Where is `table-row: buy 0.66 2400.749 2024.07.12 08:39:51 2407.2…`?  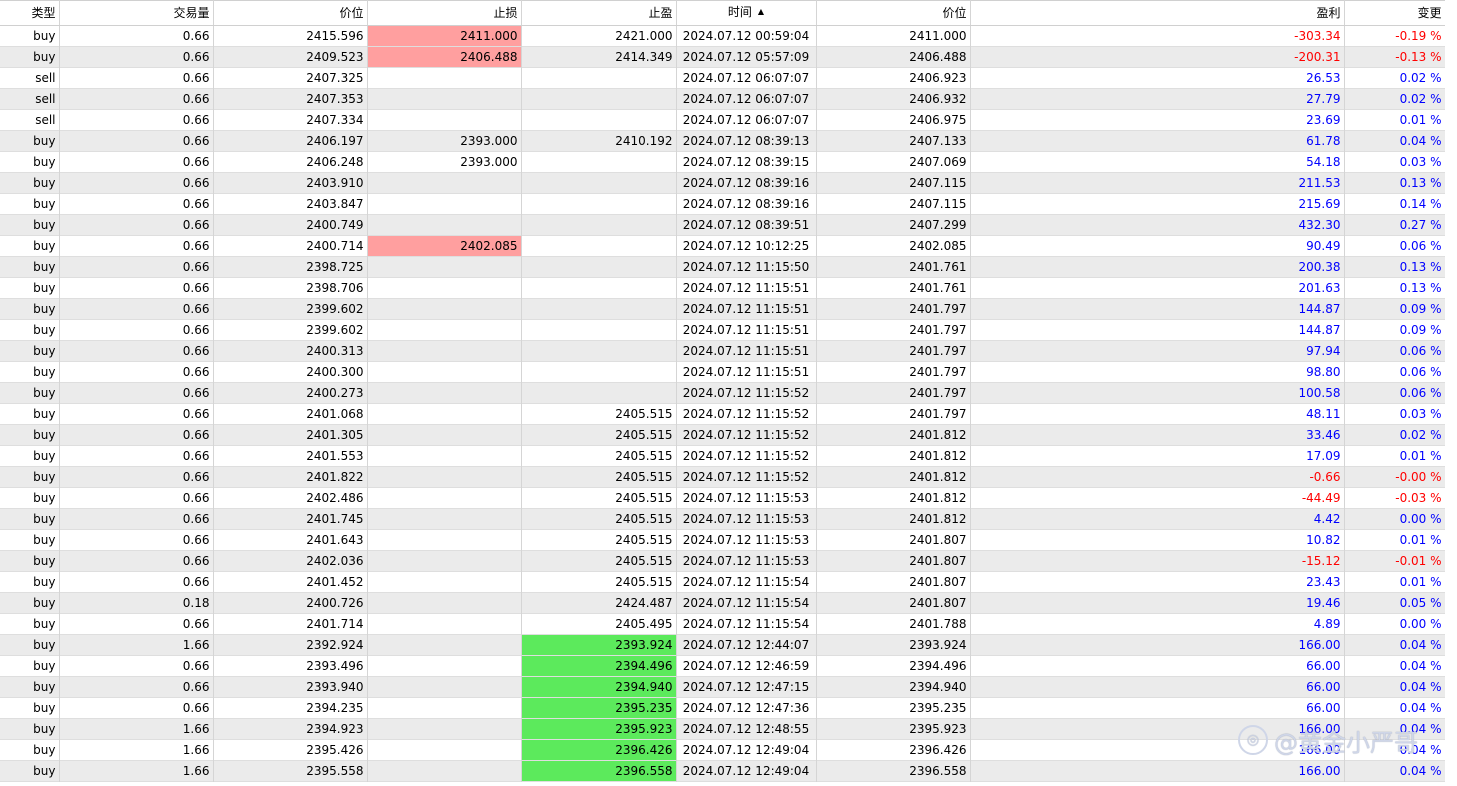 table-row: buy 0.66 2400.749 2024.07.12 08:39:51 2407.2… is located at coordinates (723, 225).